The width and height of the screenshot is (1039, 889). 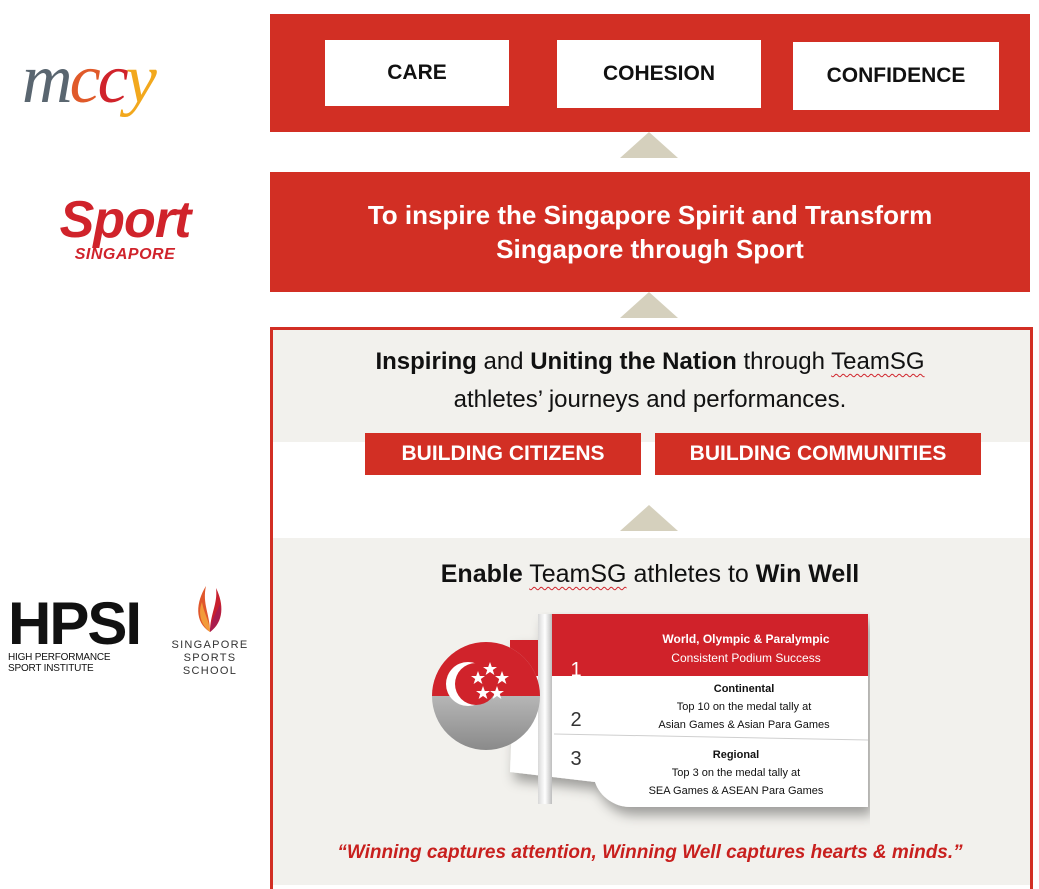 I want to click on pillar-building-communities: BUILDING COMMUNITIES, so click(x=818, y=454).